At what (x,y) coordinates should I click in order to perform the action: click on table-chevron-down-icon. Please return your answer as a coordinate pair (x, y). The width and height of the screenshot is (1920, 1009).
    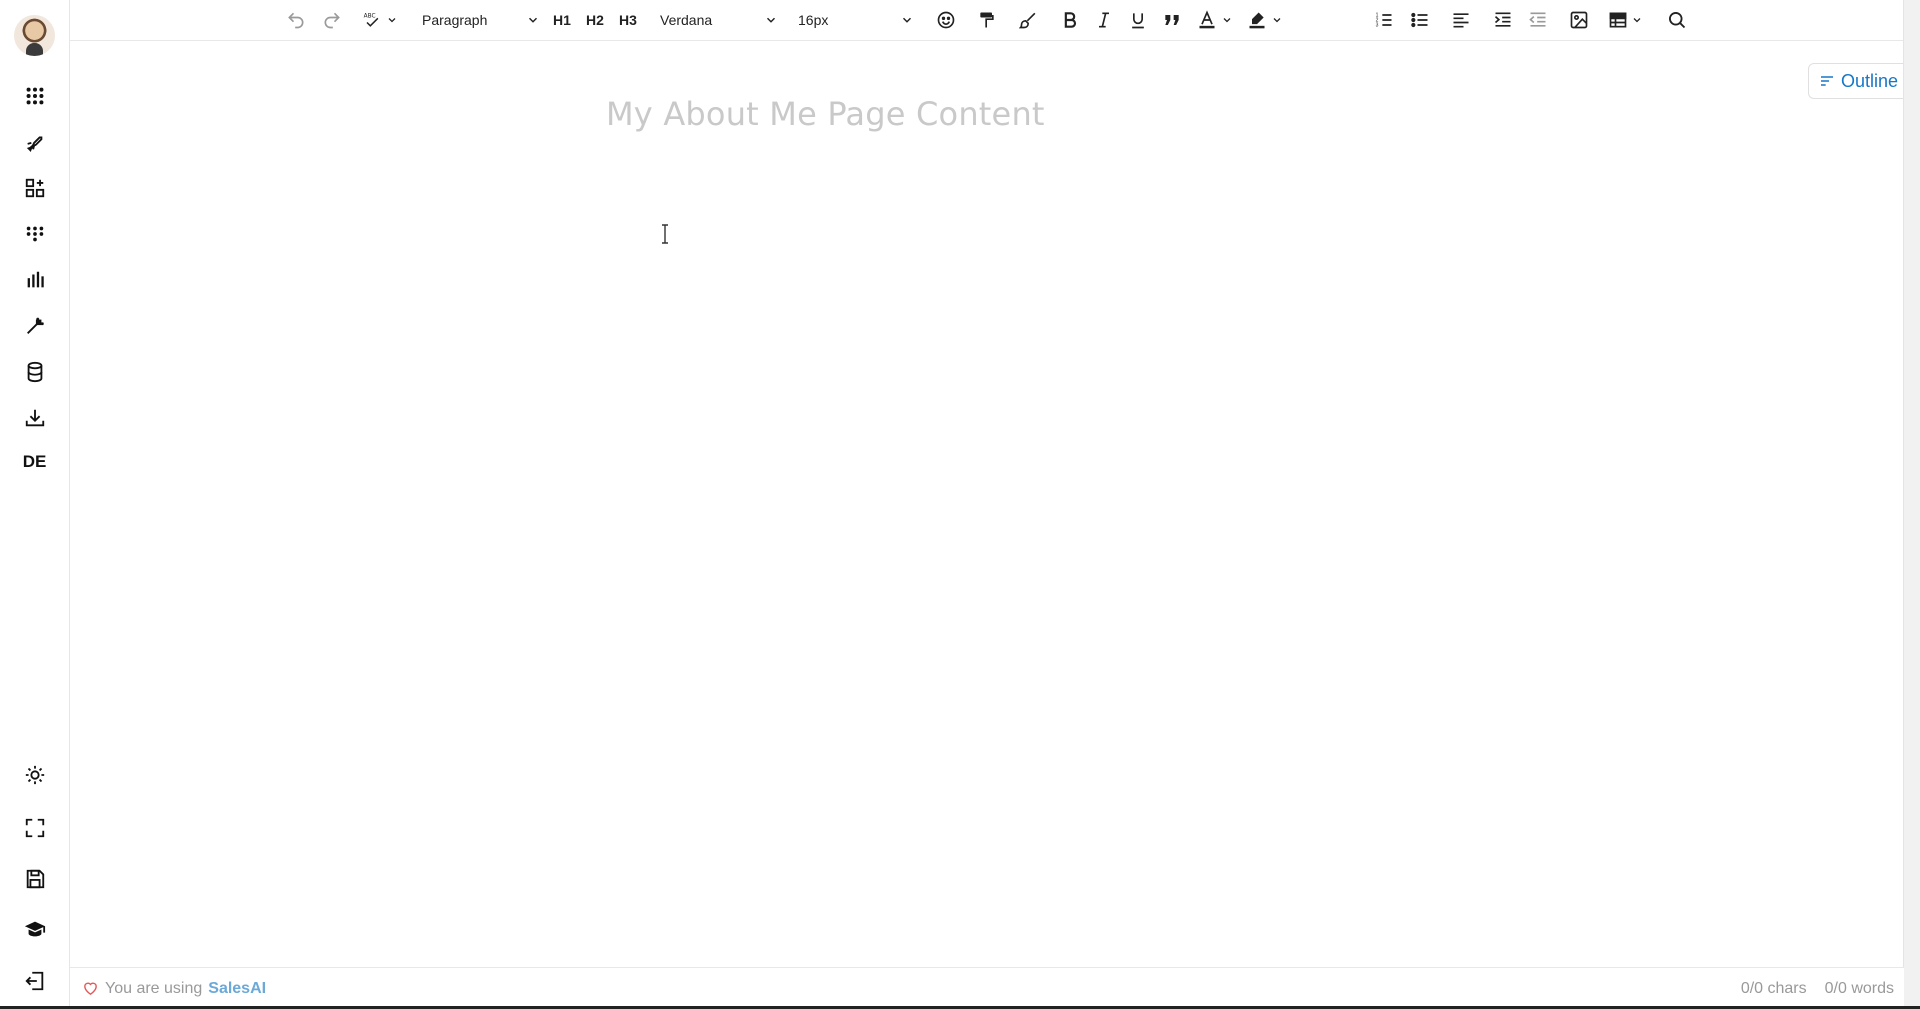
    Looking at the image, I should click on (1637, 20).